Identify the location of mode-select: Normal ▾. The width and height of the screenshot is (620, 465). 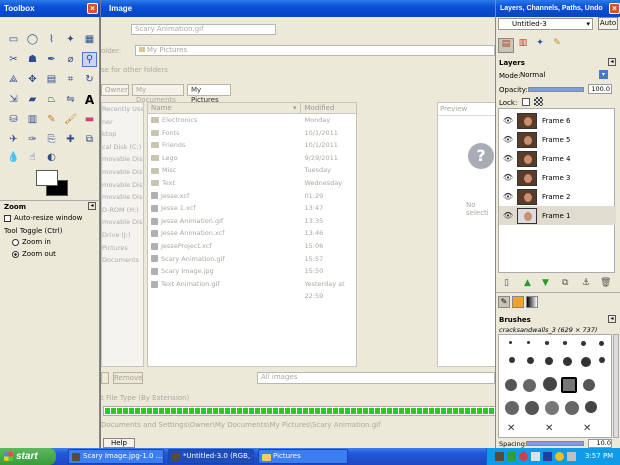
(564, 75).